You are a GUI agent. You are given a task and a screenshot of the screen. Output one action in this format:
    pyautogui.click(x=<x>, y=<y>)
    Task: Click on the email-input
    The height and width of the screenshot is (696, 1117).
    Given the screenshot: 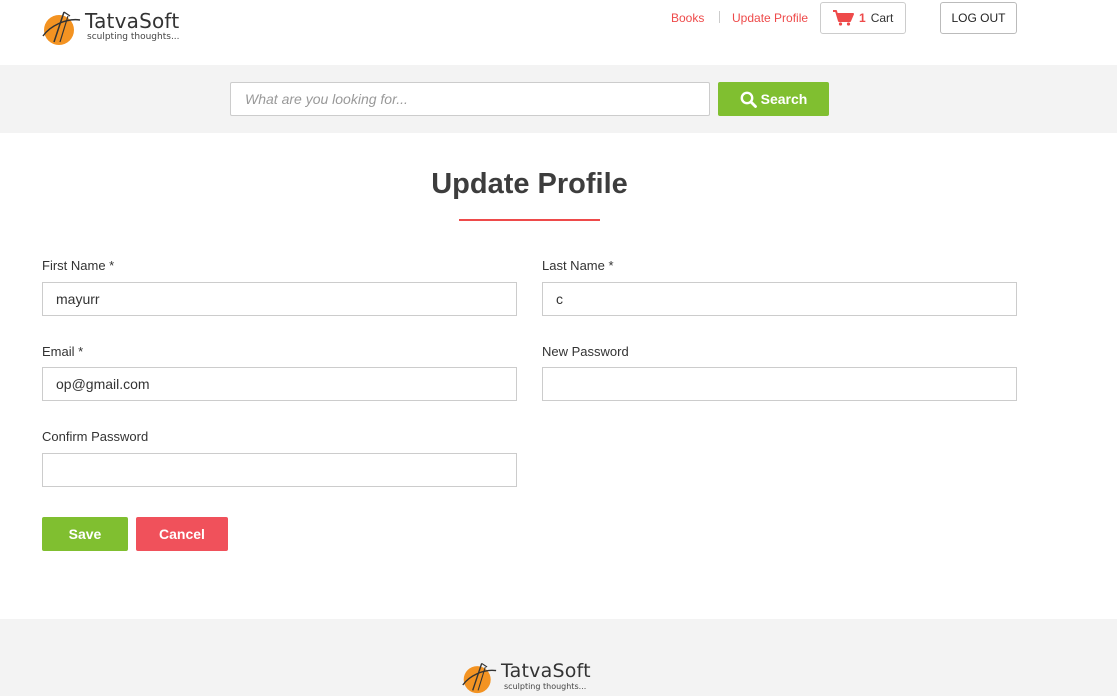 What is the action you would take?
    pyautogui.click(x=279, y=384)
    